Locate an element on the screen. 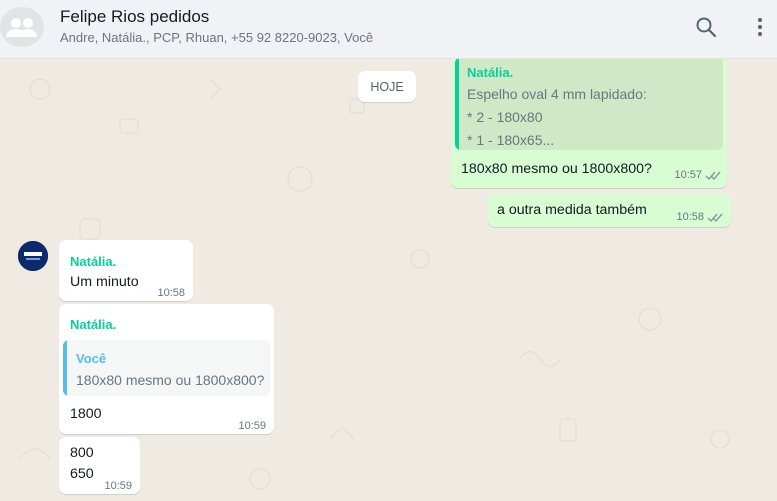 The image size is (777, 501). group-avatar-icon is located at coordinates (22, 27).